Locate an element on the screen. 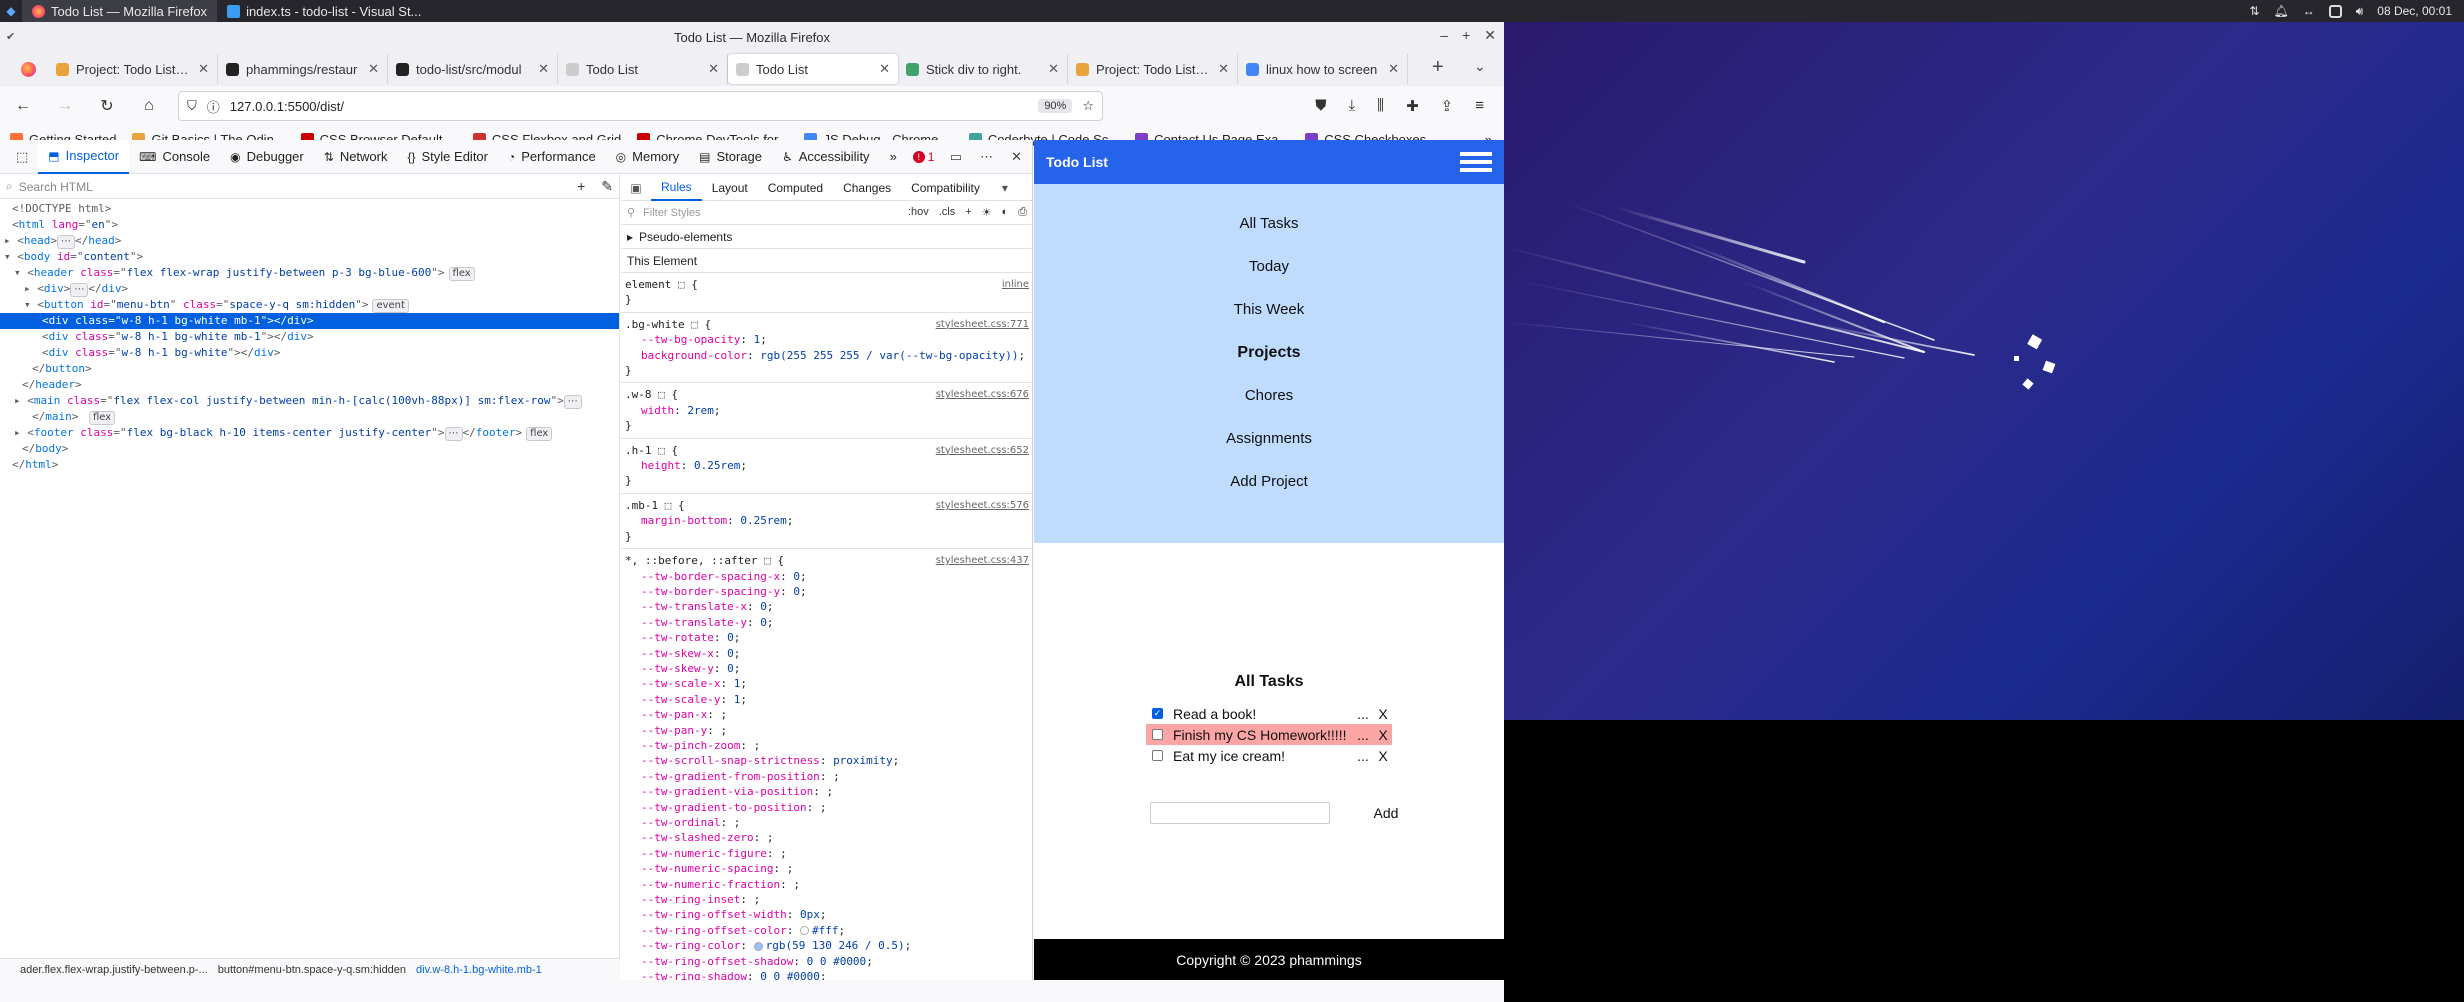  rule-source-link: inline is located at coordinates (1015, 284).